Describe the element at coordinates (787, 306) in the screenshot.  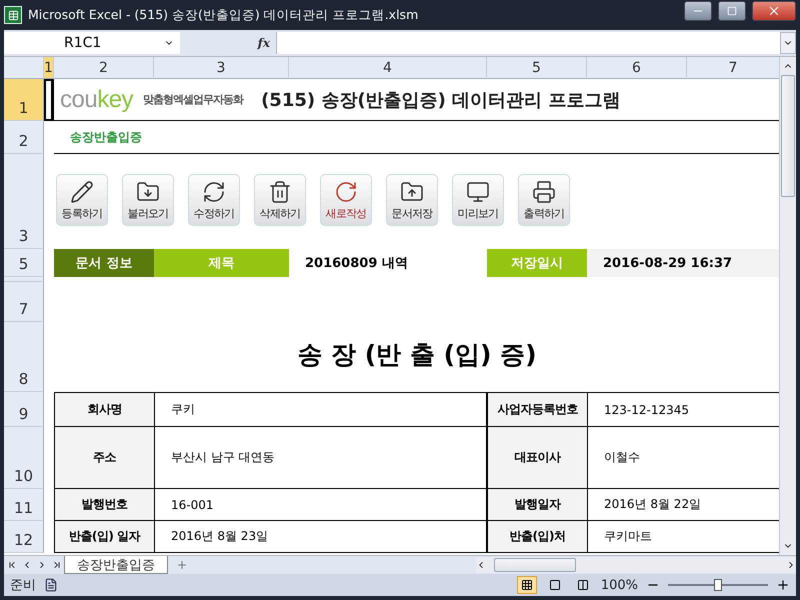
I see `vertical-scrollbar` at that location.